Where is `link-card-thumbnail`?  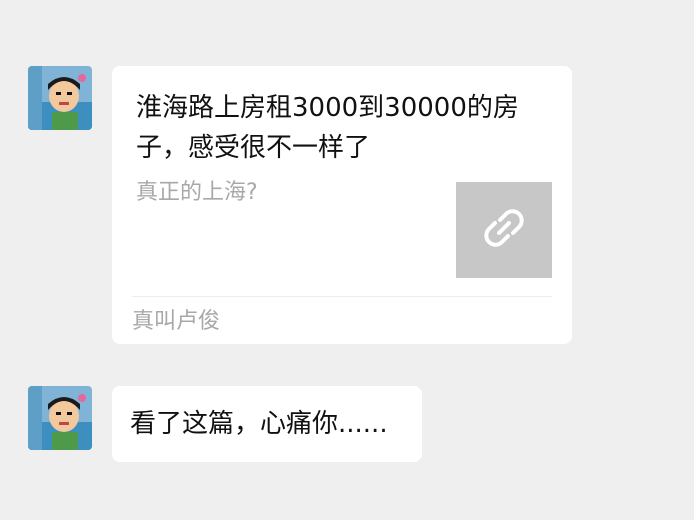 link-card-thumbnail is located at coordinates (504, 230).